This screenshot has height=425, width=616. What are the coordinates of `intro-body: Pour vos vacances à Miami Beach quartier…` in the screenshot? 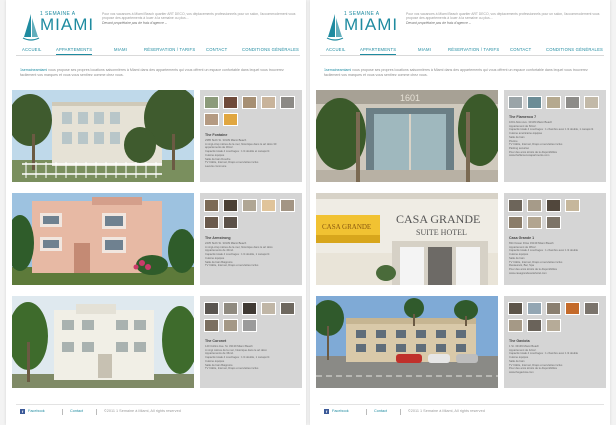 It's located at (199, 16).